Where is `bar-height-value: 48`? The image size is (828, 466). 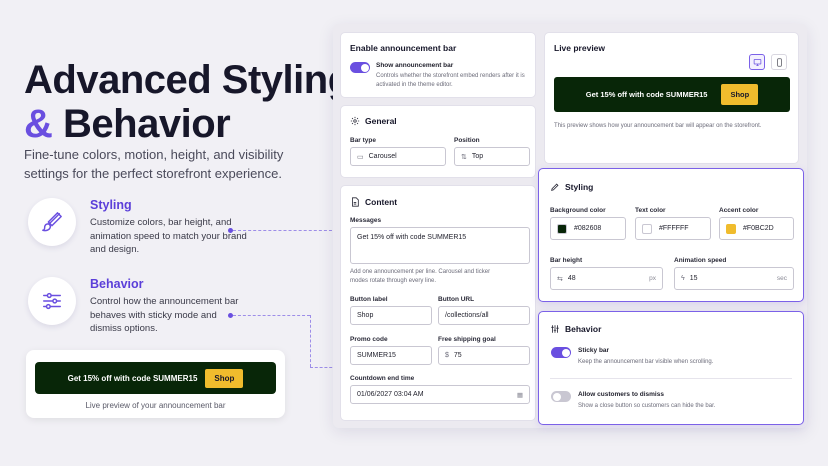 bar-height-value: 48 is located at coordinates (571, 278).